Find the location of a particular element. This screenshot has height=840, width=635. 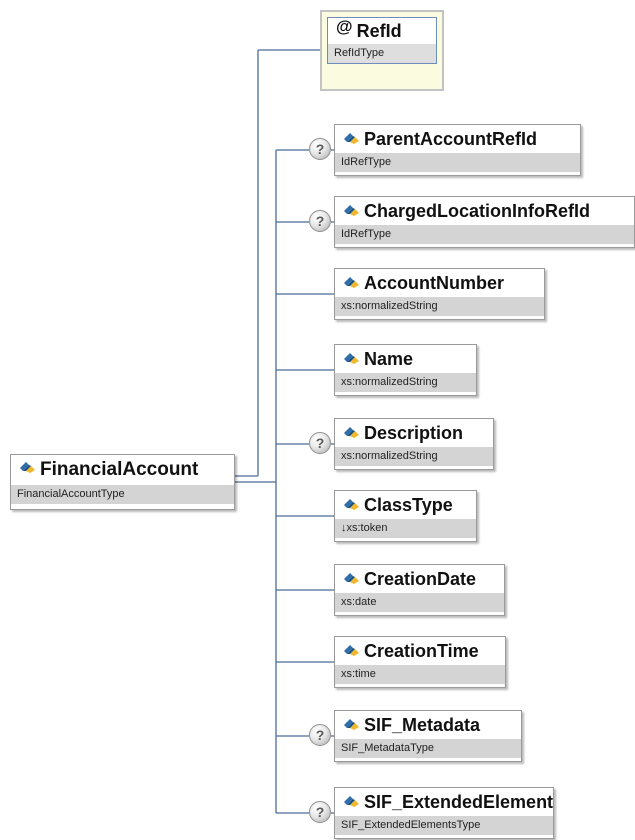

element-type: xs:time is located at coordinates (420, 674).